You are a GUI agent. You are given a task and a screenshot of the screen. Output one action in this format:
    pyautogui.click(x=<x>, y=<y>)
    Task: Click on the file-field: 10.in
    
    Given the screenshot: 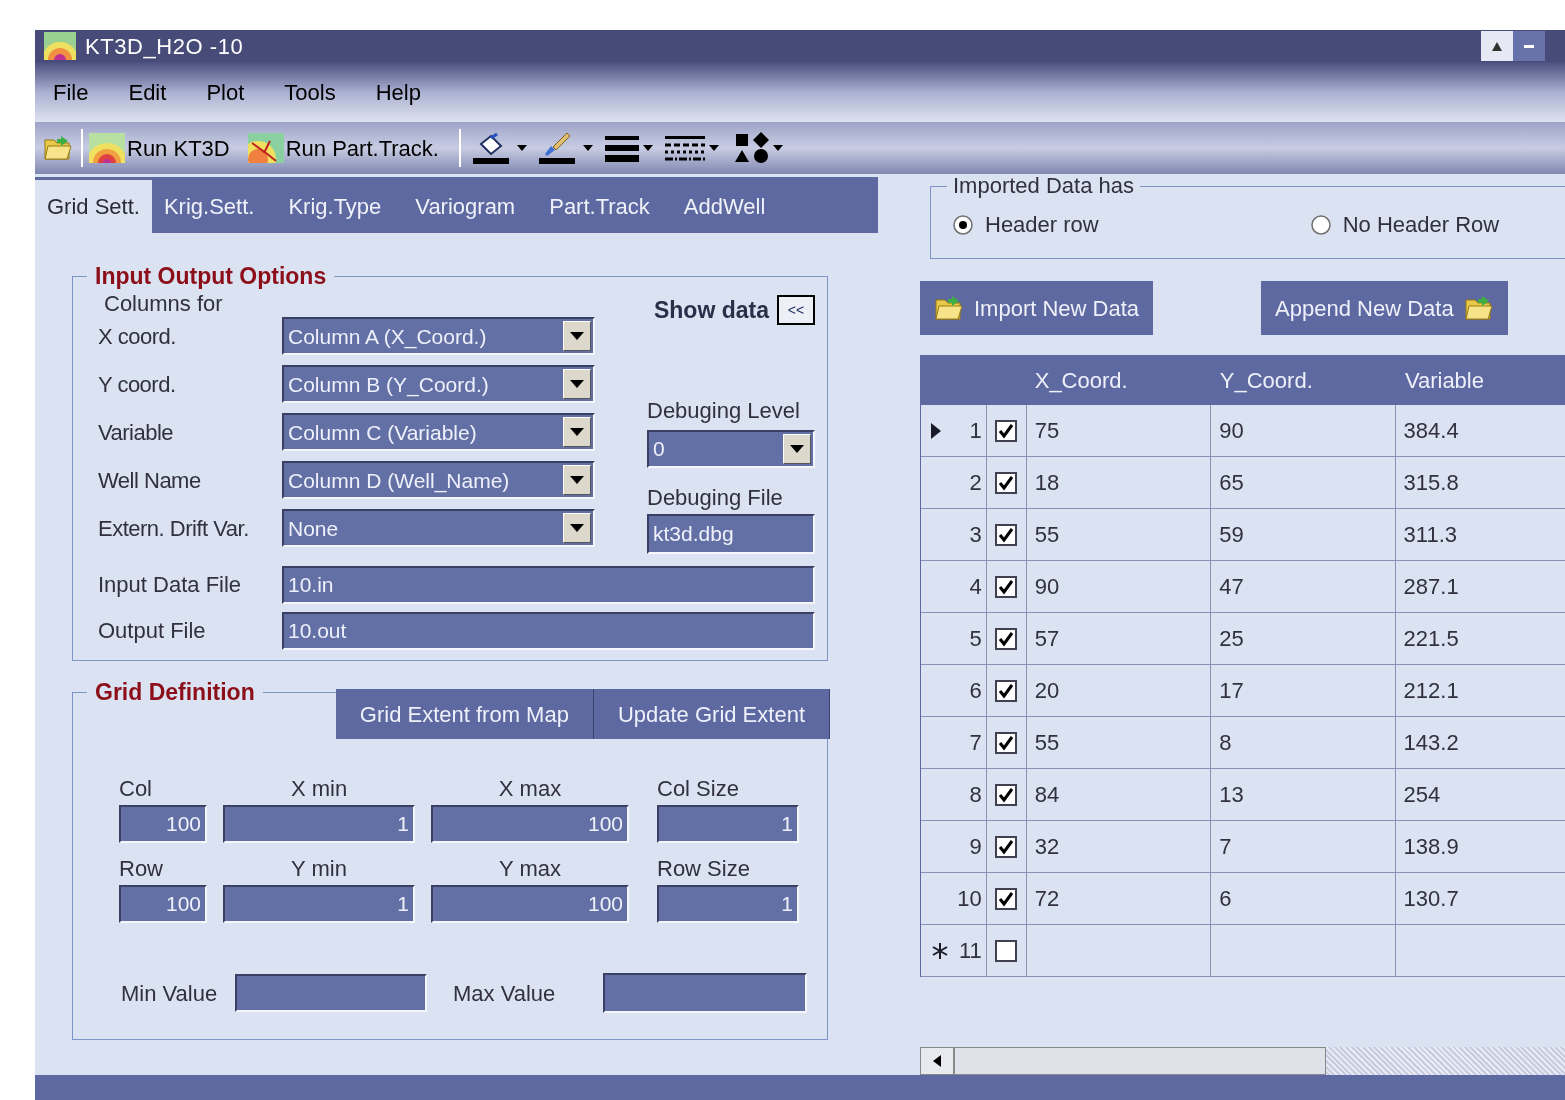 What is the action you would take?
    pyautogui.click(x=548, y=584)
    